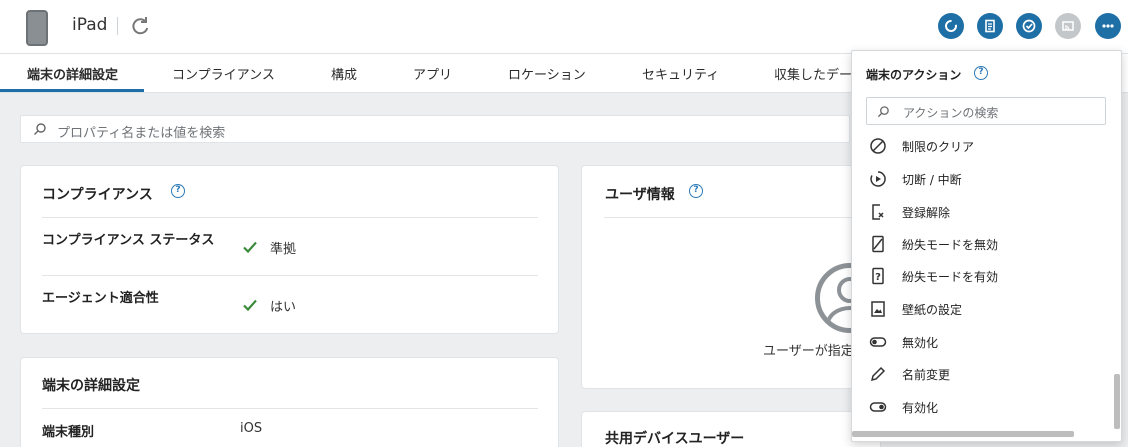 The image size is (1128, 447). I want to click on menu-item-disable: 無効化, so click(979, 342).